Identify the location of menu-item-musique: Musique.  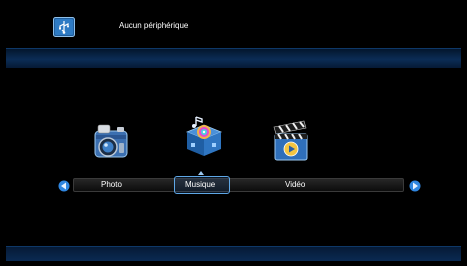
(200, 184).